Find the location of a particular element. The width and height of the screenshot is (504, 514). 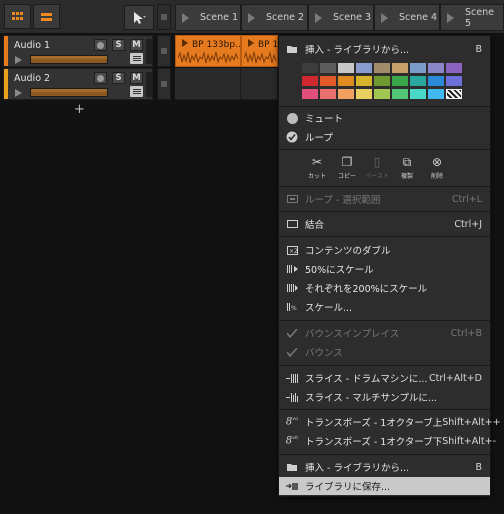

octave-down-icon: 8vb is located at coordinates (292, 441).